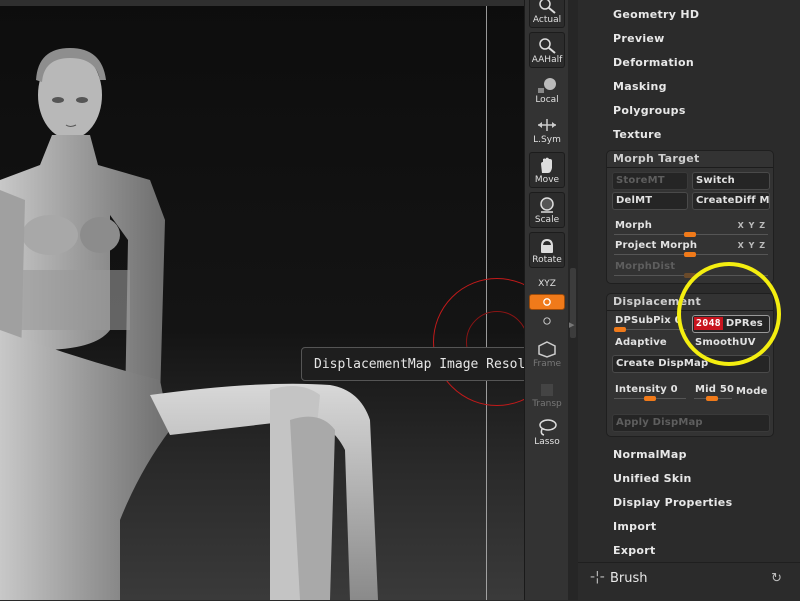 The height and width of the screenshot is (601, 800). What do you see at coordinates (629, 578) in the screenshot?
I see `brush-label: Brush` at bounding box center [629, 578].